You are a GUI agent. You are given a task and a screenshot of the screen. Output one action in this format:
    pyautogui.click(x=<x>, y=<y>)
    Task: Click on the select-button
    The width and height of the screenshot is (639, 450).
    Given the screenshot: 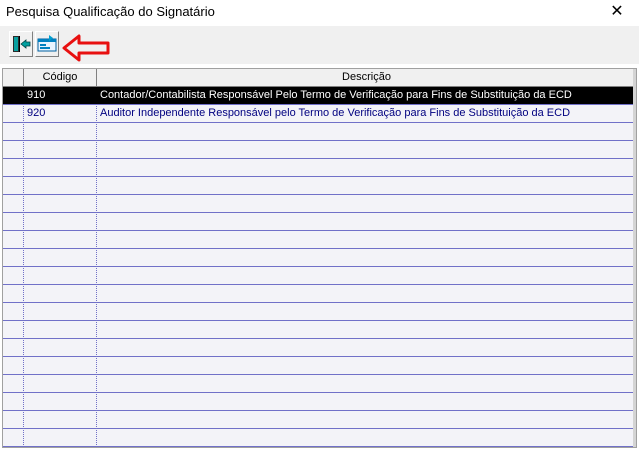 What is the action you would take?
    pyautogui.click(x=47, y=44)
    